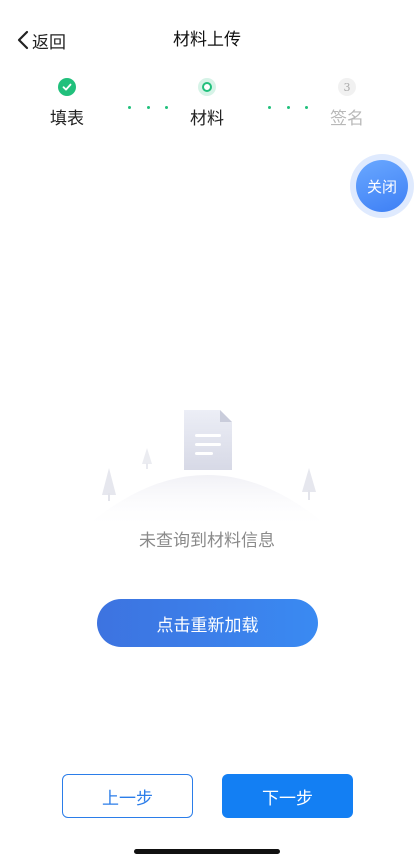  I want to click on page-title: 材料上传, so click(207, 40).